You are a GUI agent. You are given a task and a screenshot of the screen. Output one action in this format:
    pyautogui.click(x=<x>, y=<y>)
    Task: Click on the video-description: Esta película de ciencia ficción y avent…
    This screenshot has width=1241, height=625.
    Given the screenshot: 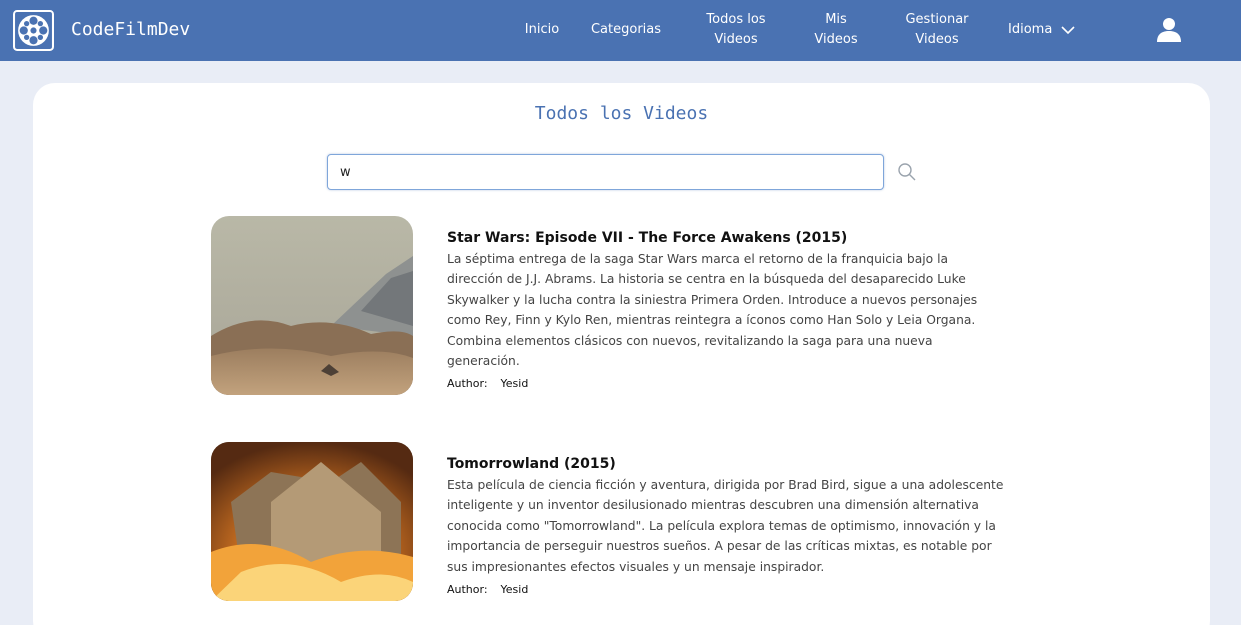 What is the action you would take?
    pyautogui.click(x=725, y=526)
    